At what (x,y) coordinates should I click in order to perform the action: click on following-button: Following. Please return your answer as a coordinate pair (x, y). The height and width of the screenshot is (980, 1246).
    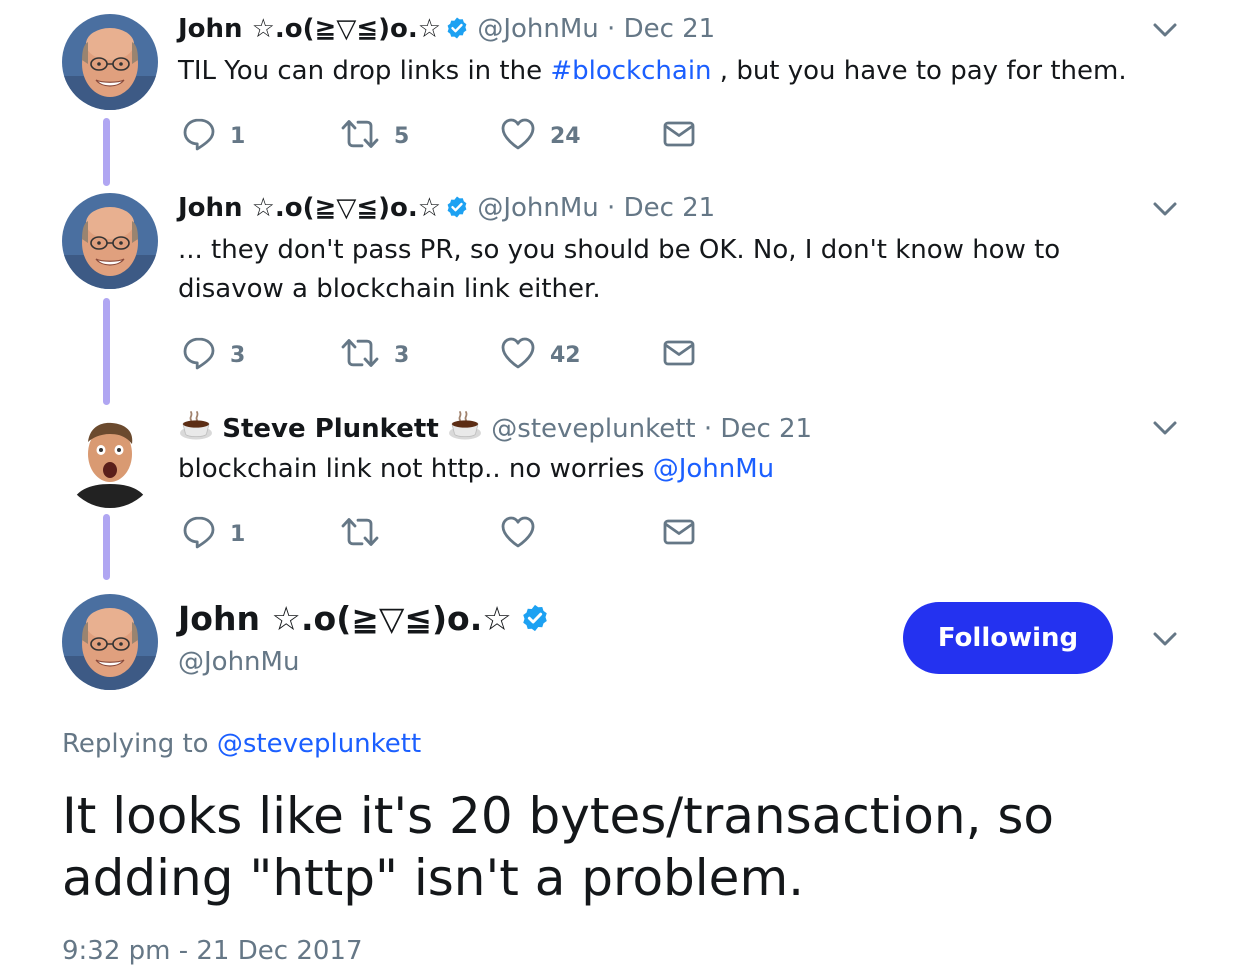
    Looking at the image, I should click on (1008, 638).